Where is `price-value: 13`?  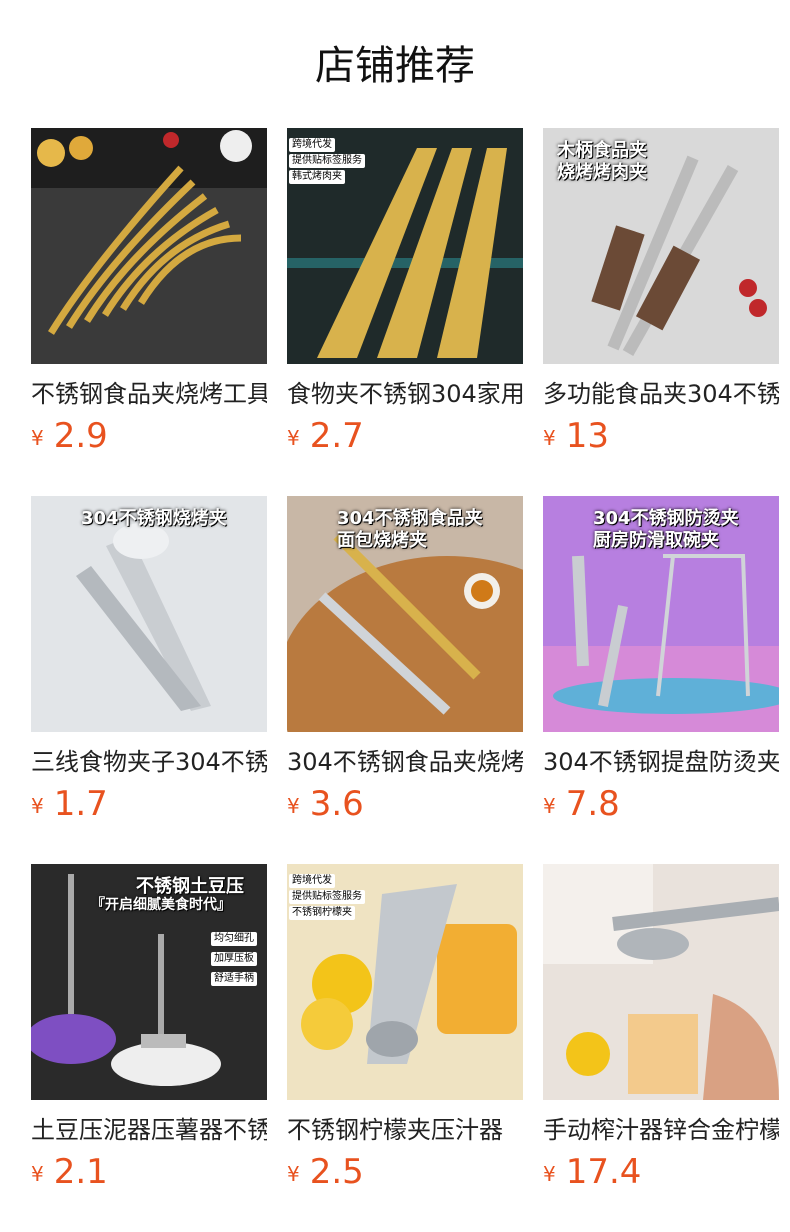 price-value: 13 is located at coordinates (587, 436).